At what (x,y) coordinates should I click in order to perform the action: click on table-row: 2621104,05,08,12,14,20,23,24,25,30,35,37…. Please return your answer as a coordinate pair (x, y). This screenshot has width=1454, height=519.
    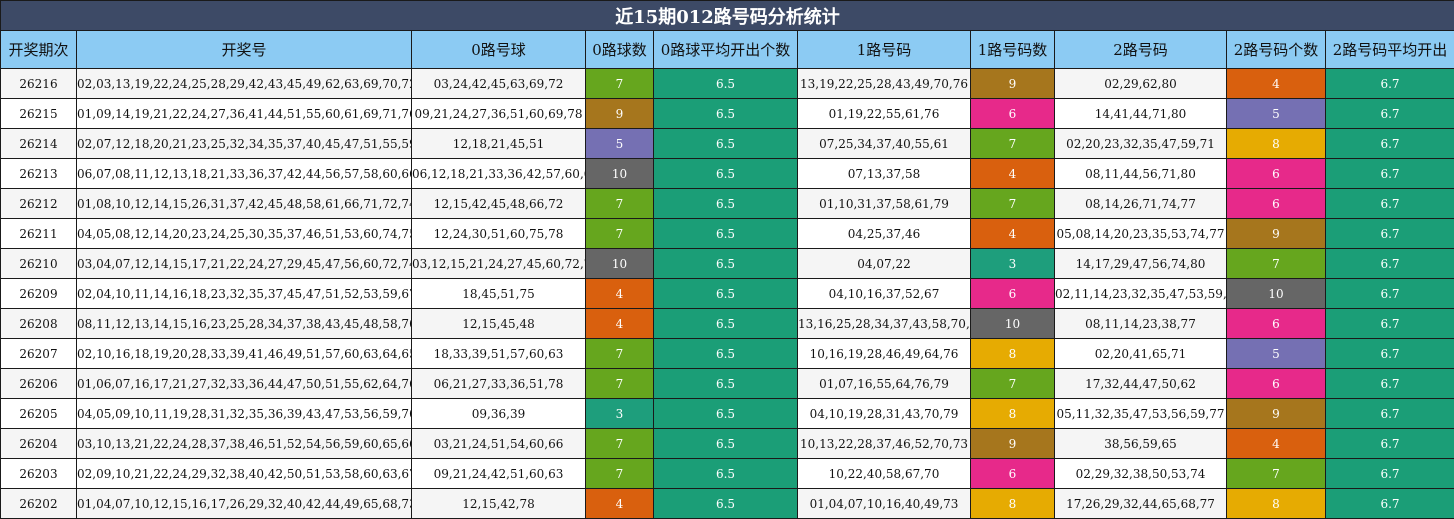
    Looking at the image, I should click on (727, 234).